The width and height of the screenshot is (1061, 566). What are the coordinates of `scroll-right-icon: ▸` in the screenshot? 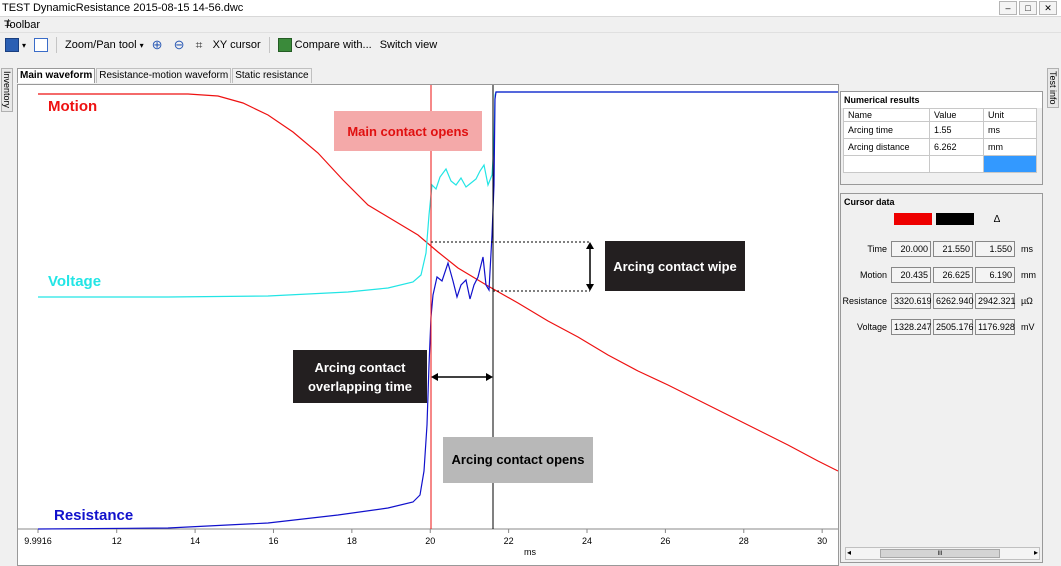 It's located at (1036, 552).